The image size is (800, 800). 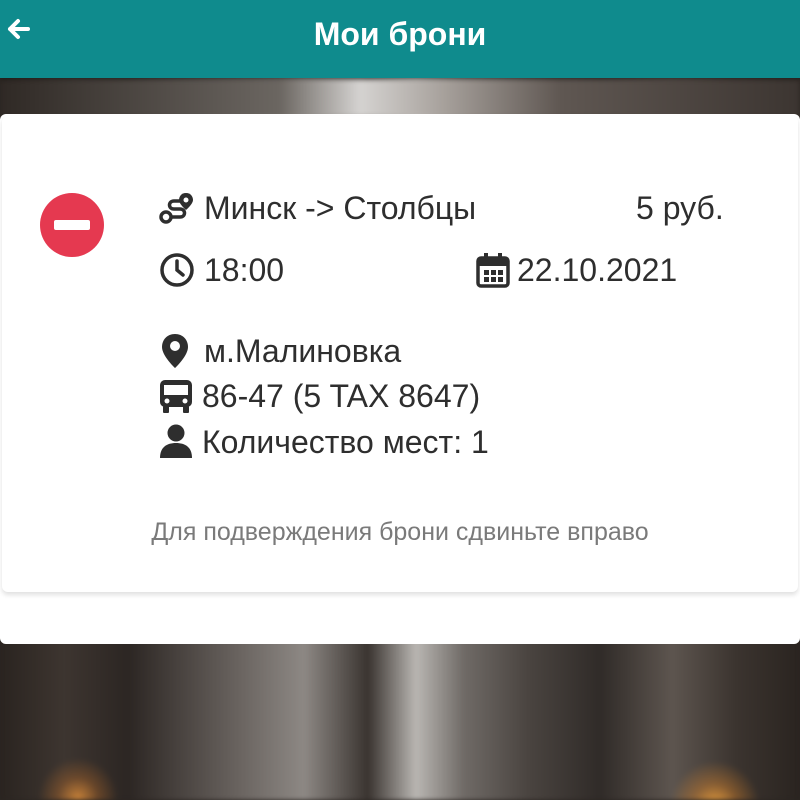 What do you see at coordinates (177, 212) in the screenshot?
I see `route-icon` at bounding box center [177, 212].